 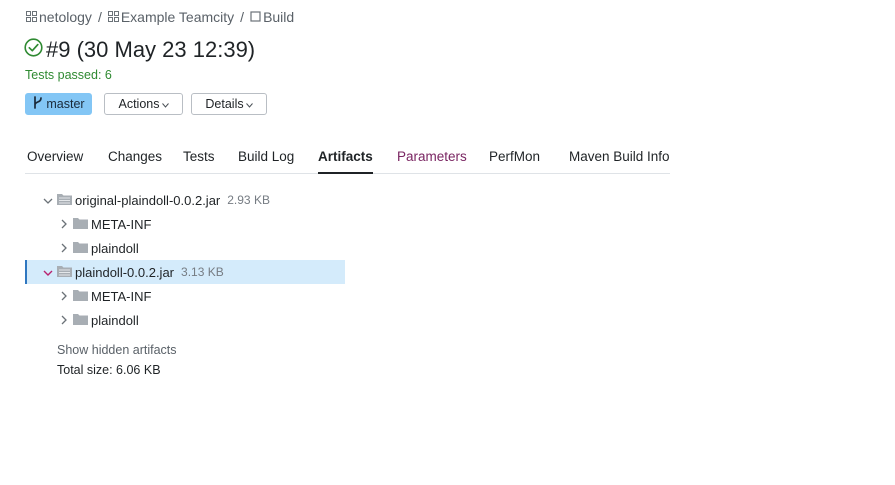 What do you see at coordinates (33, 50) in the screenshot?
I see `success-check-icon` at bounding box center [33, 50].